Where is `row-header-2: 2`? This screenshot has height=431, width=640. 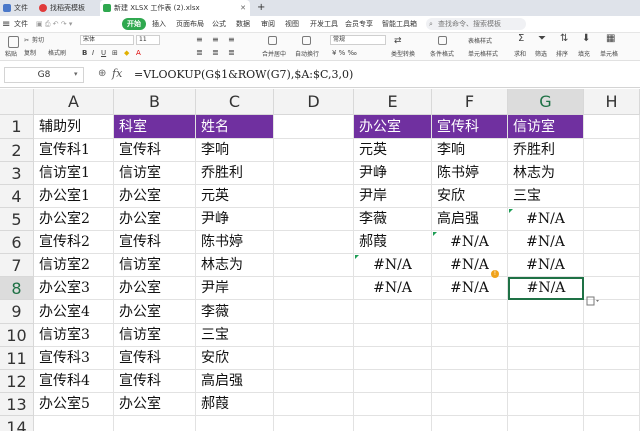
row-header-2: 2 is located at coordinates (17, 150).